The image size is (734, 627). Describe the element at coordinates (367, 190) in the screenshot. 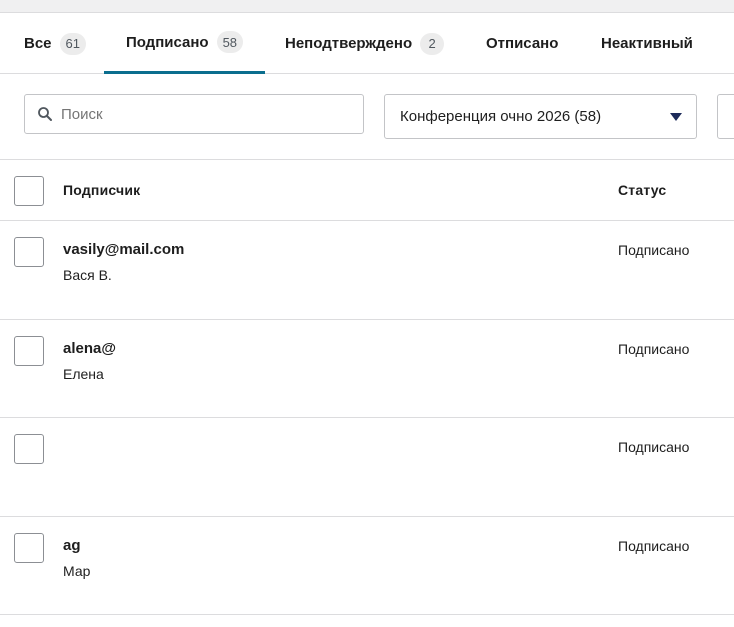

I see `table-header: Подписчик Статус` at that location.